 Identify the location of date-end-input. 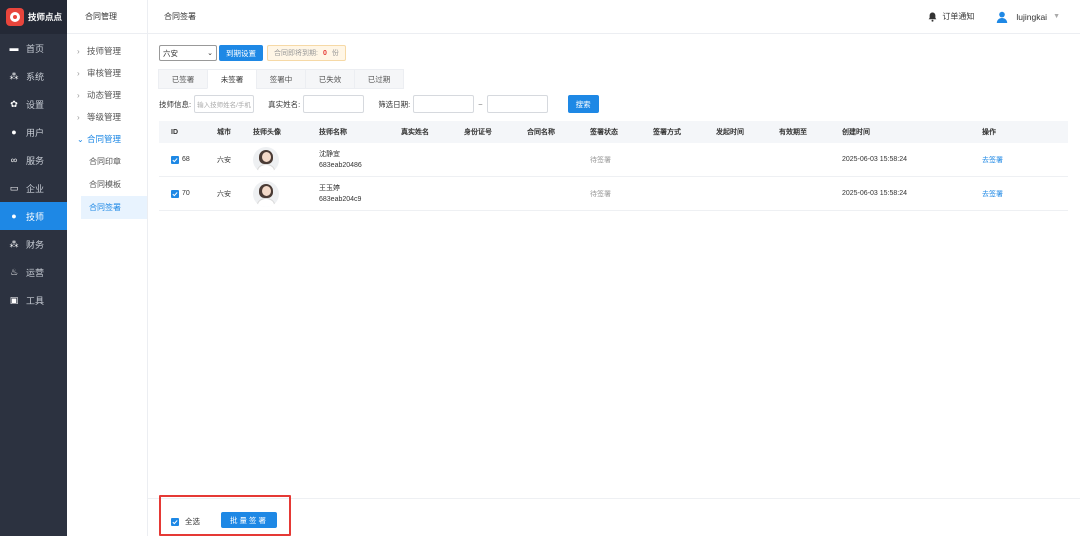
(517, 104).